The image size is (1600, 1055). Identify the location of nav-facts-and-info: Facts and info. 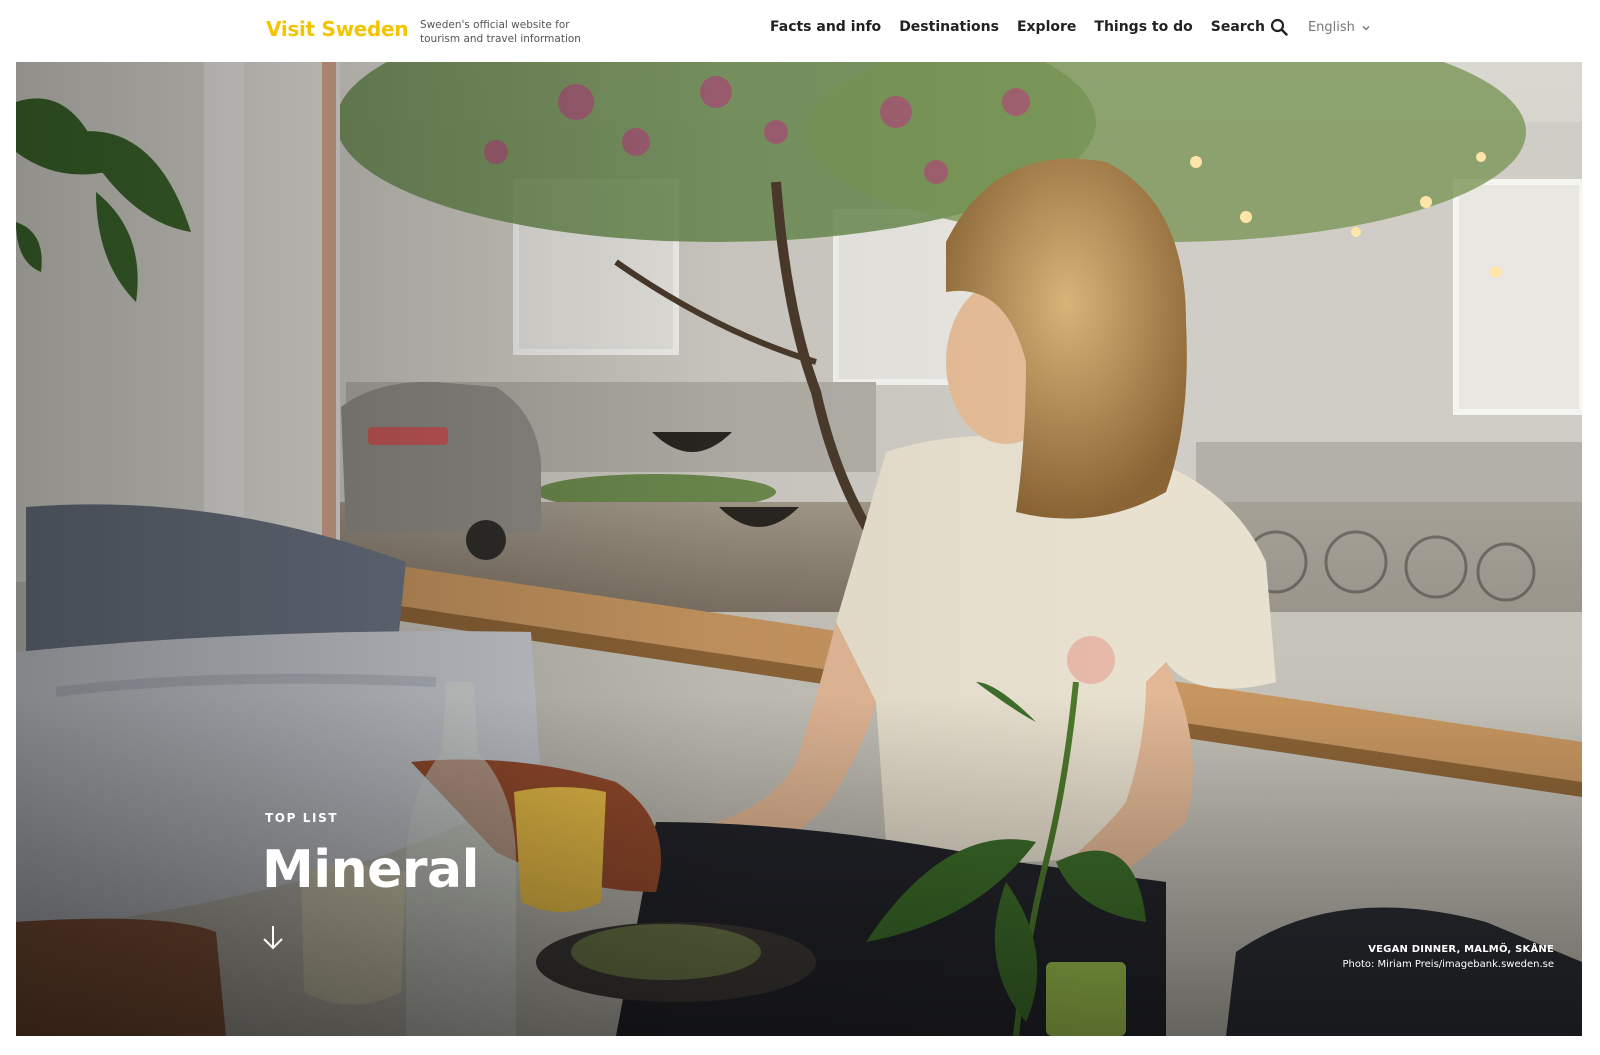
(825, 27).